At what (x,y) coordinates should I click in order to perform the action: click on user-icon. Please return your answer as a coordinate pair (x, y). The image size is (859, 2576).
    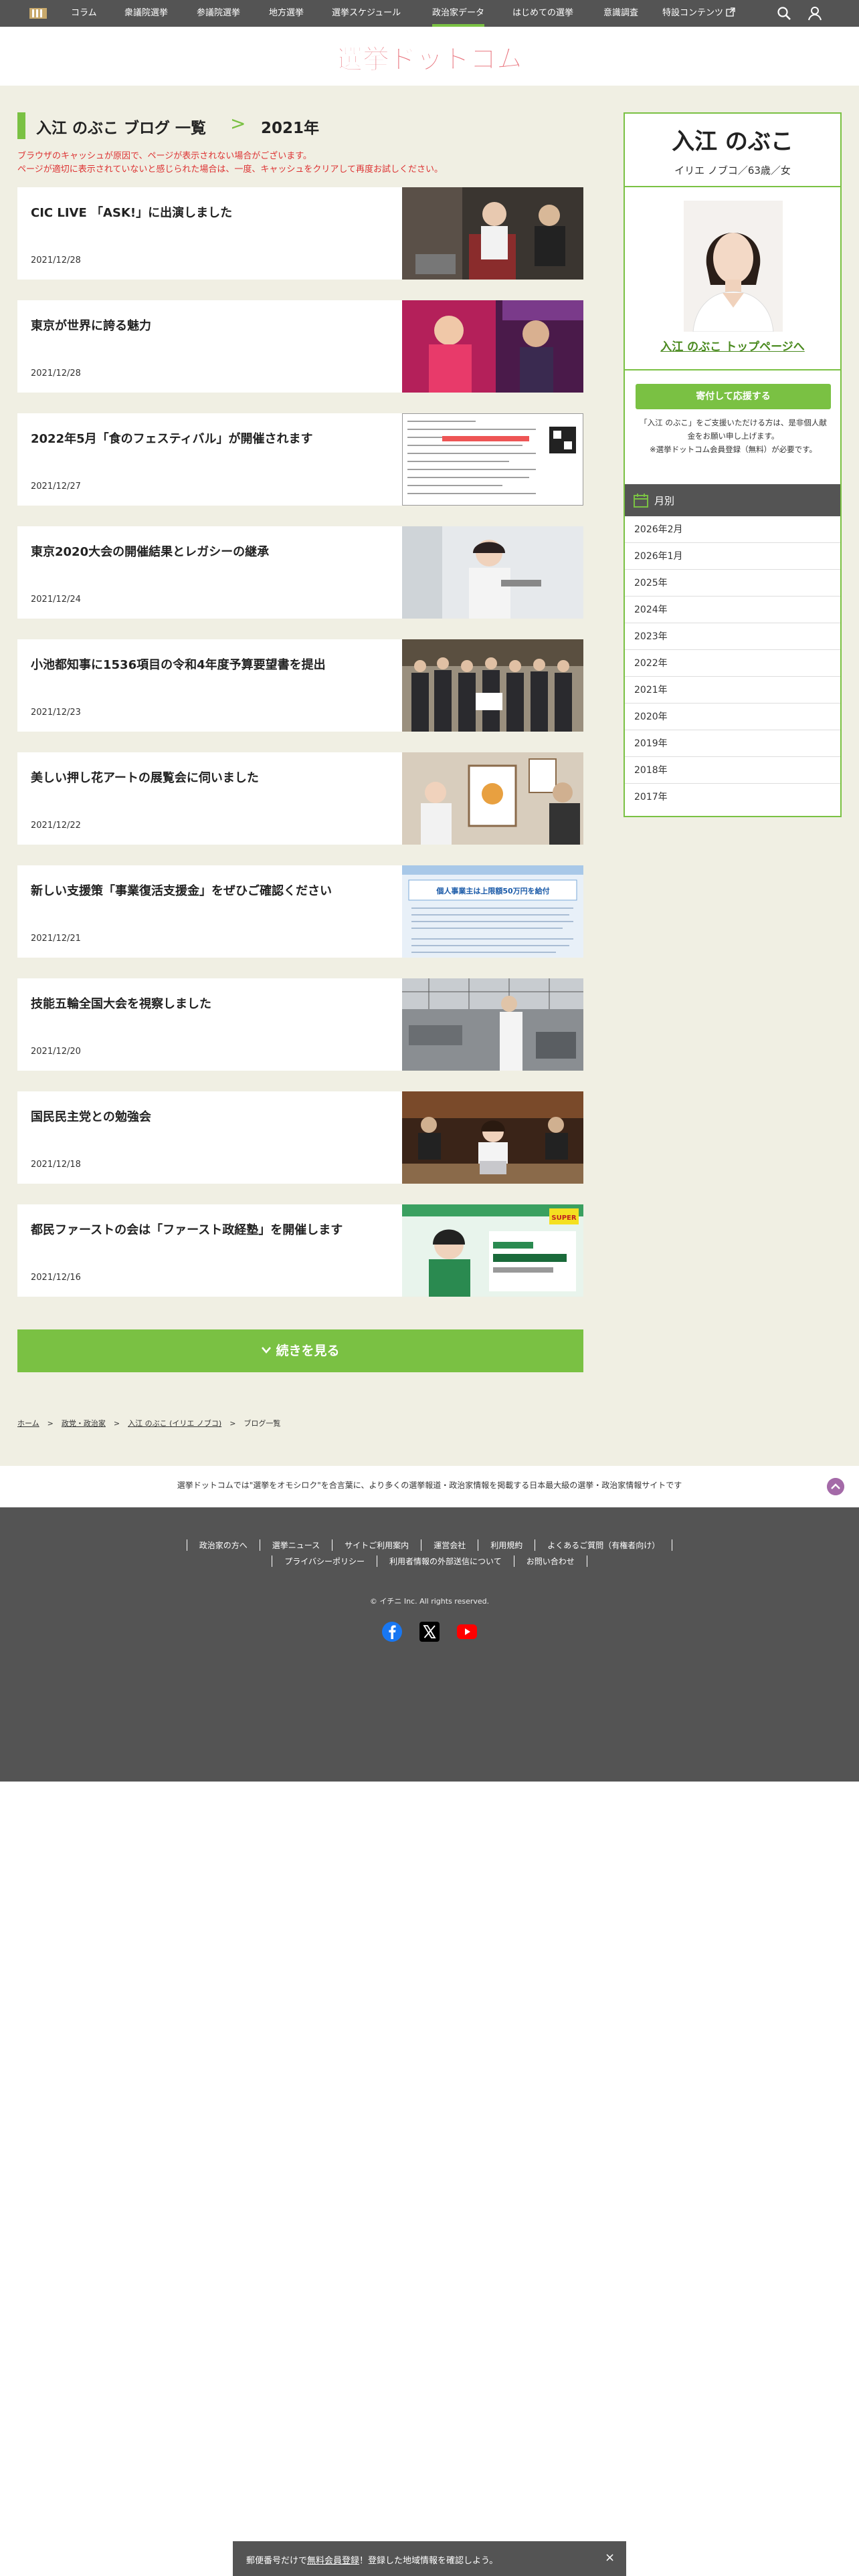
    Looking at the image, I should click on (815, 13).